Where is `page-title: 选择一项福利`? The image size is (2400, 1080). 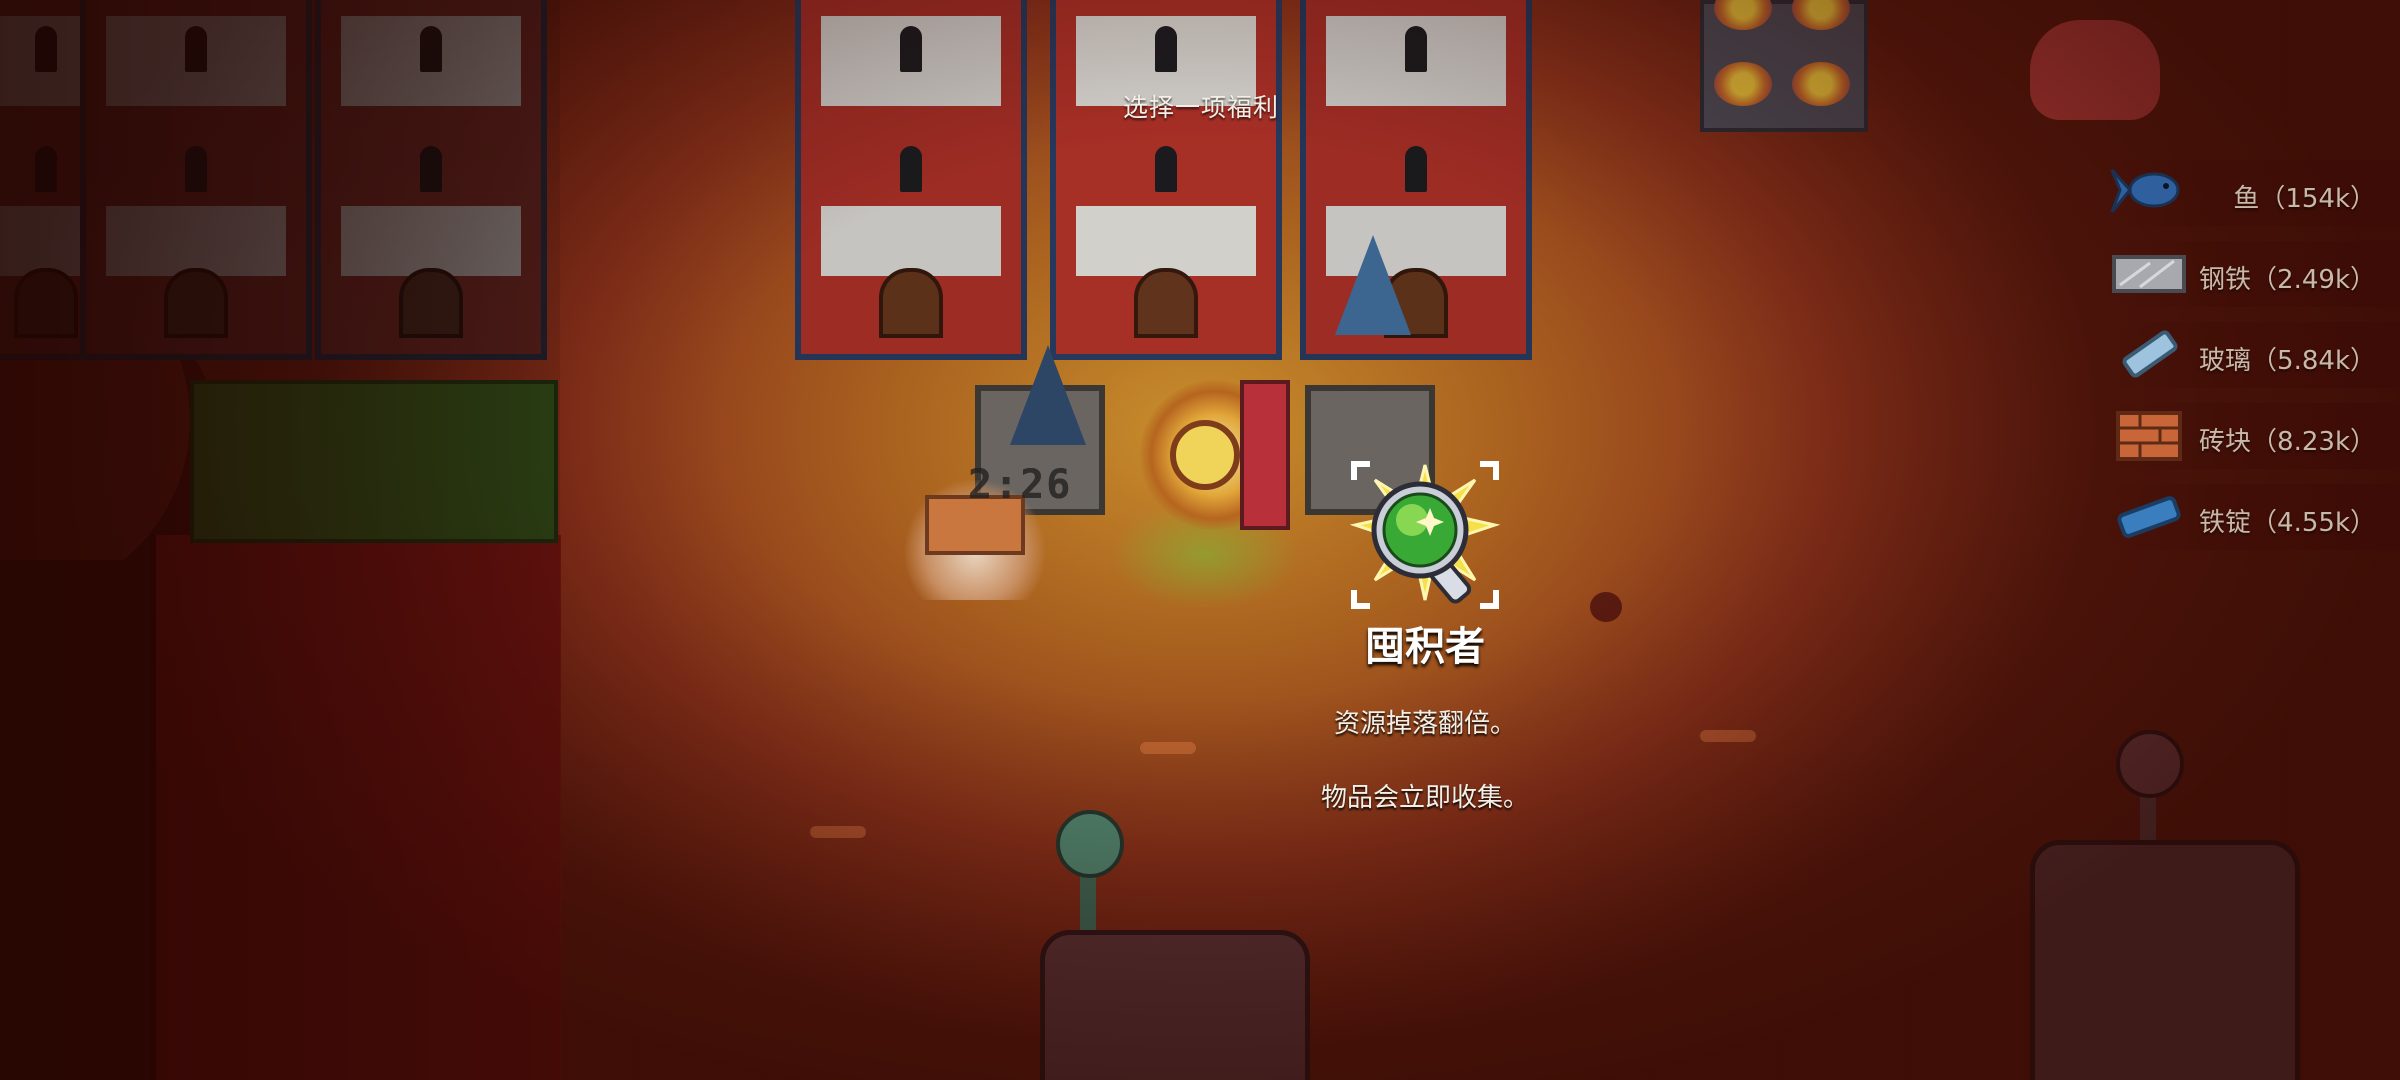 page-title: 选择一项福利 is located at coordinates (1200, 107).